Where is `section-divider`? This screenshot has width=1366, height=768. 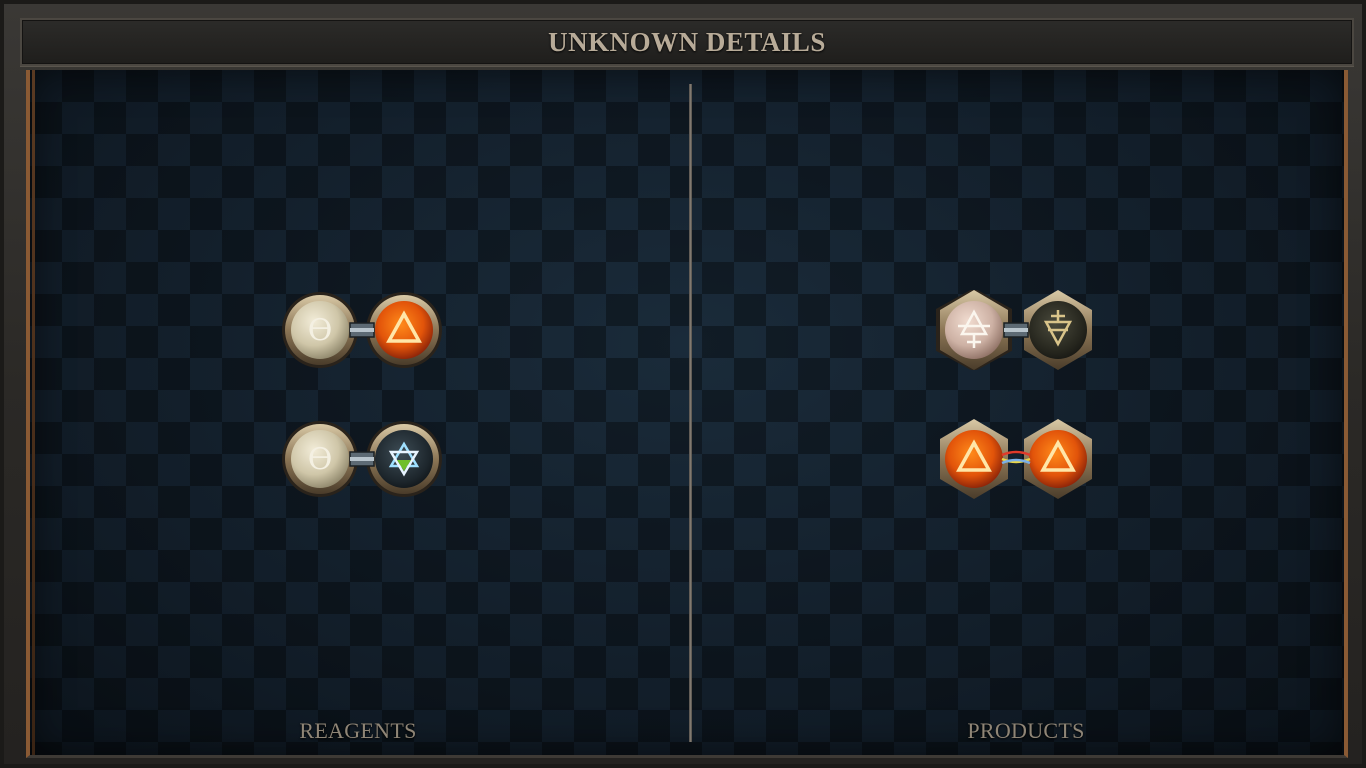 section-divider is located at coordinates (690, 413).